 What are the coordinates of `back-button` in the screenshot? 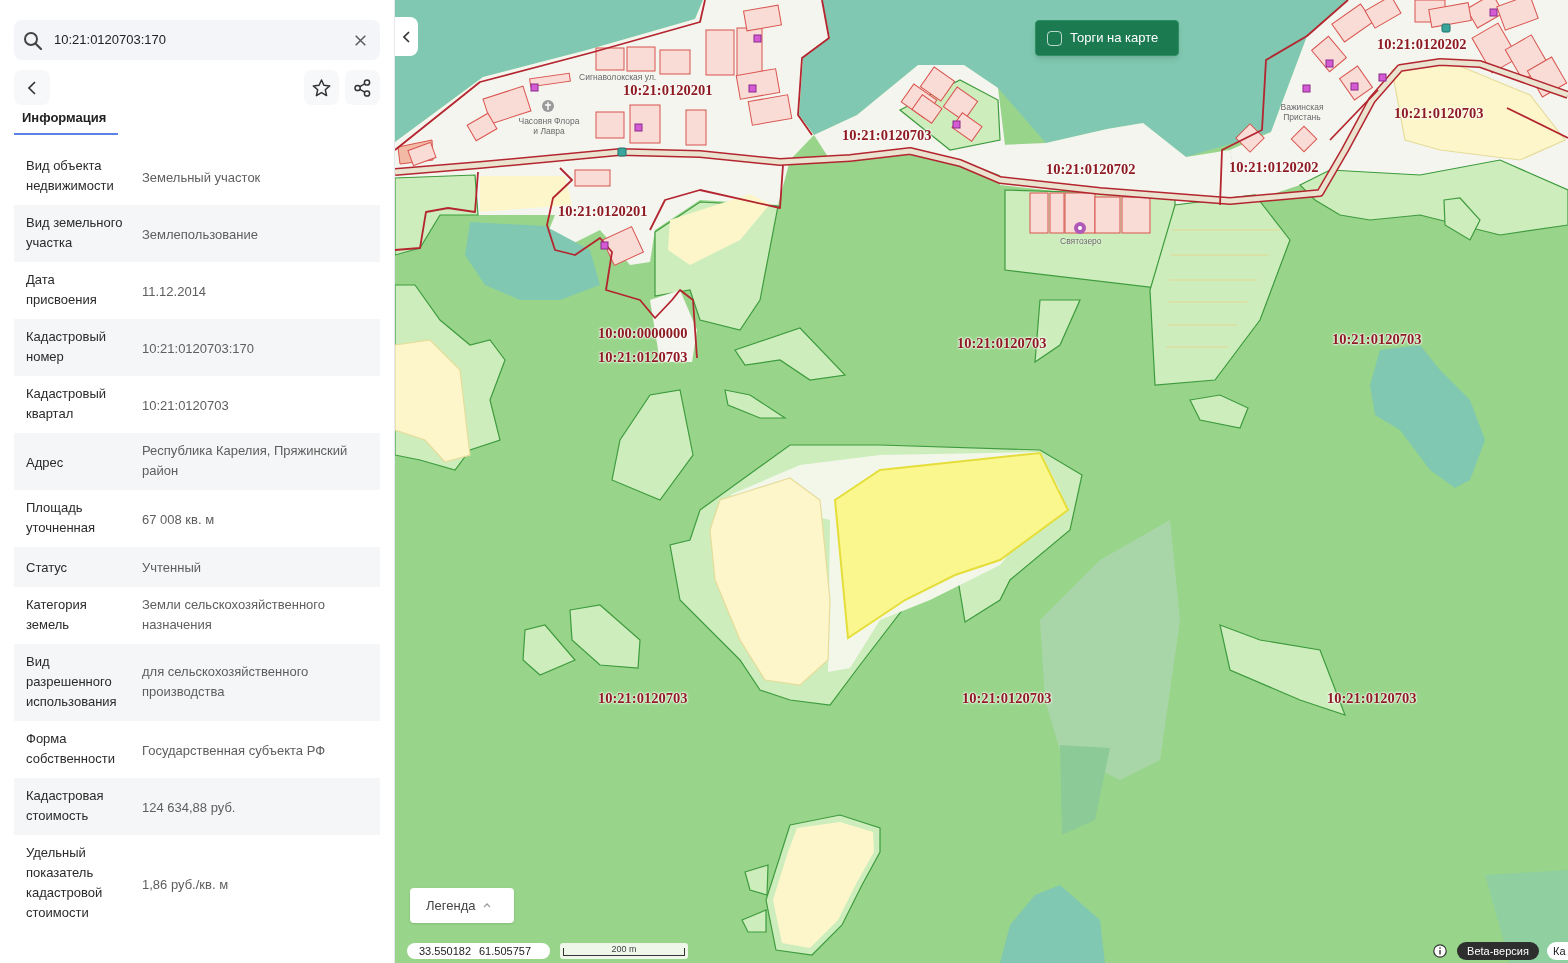 It's located at (32, 87).